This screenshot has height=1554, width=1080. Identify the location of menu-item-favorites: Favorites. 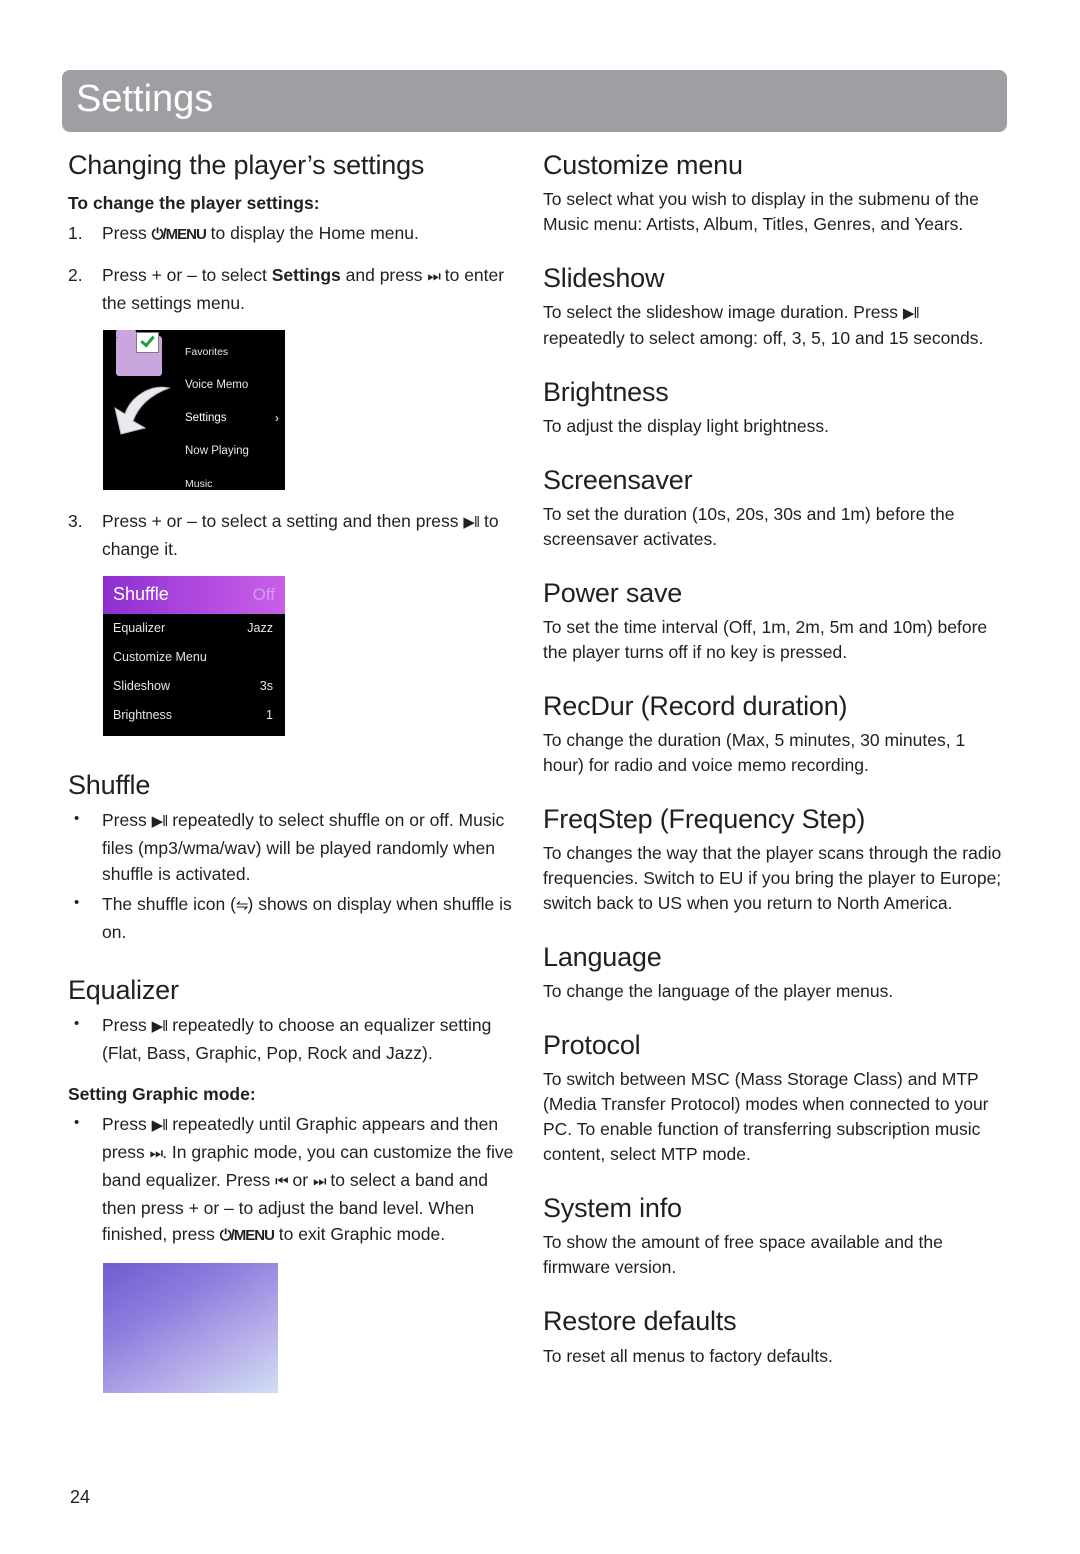
(233, 352).